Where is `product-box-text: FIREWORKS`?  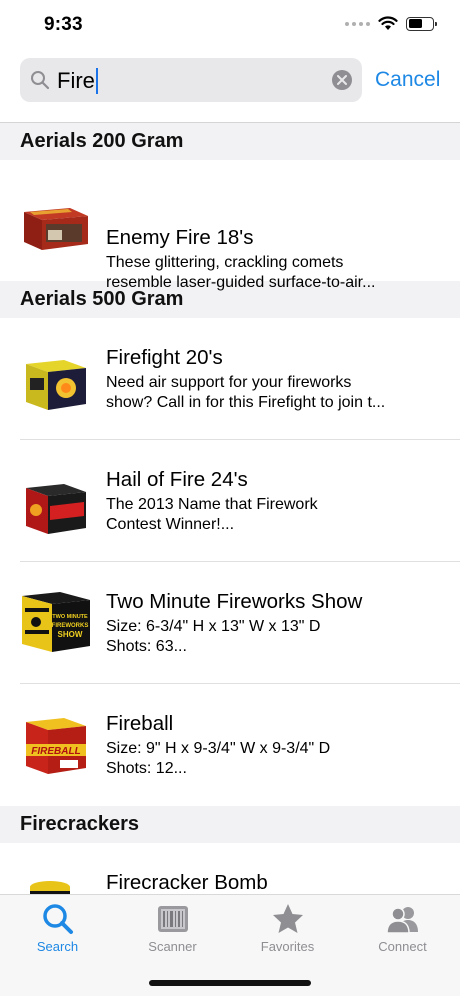 product-box-text: FIREWORKS is located at coordinates (70, 626).